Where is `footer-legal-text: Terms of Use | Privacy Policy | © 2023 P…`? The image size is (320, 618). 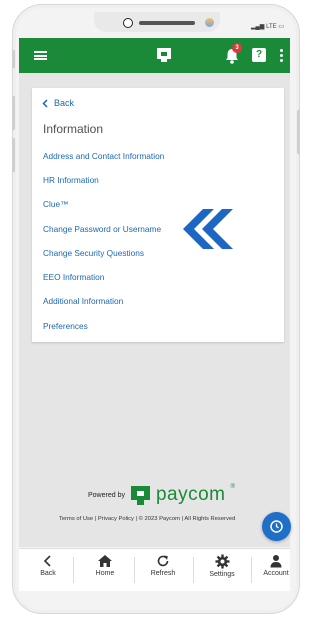 footer-legal-text: Terms of Use | Privacy Policy | © 2023 P… is located at coordinates (160, 519).